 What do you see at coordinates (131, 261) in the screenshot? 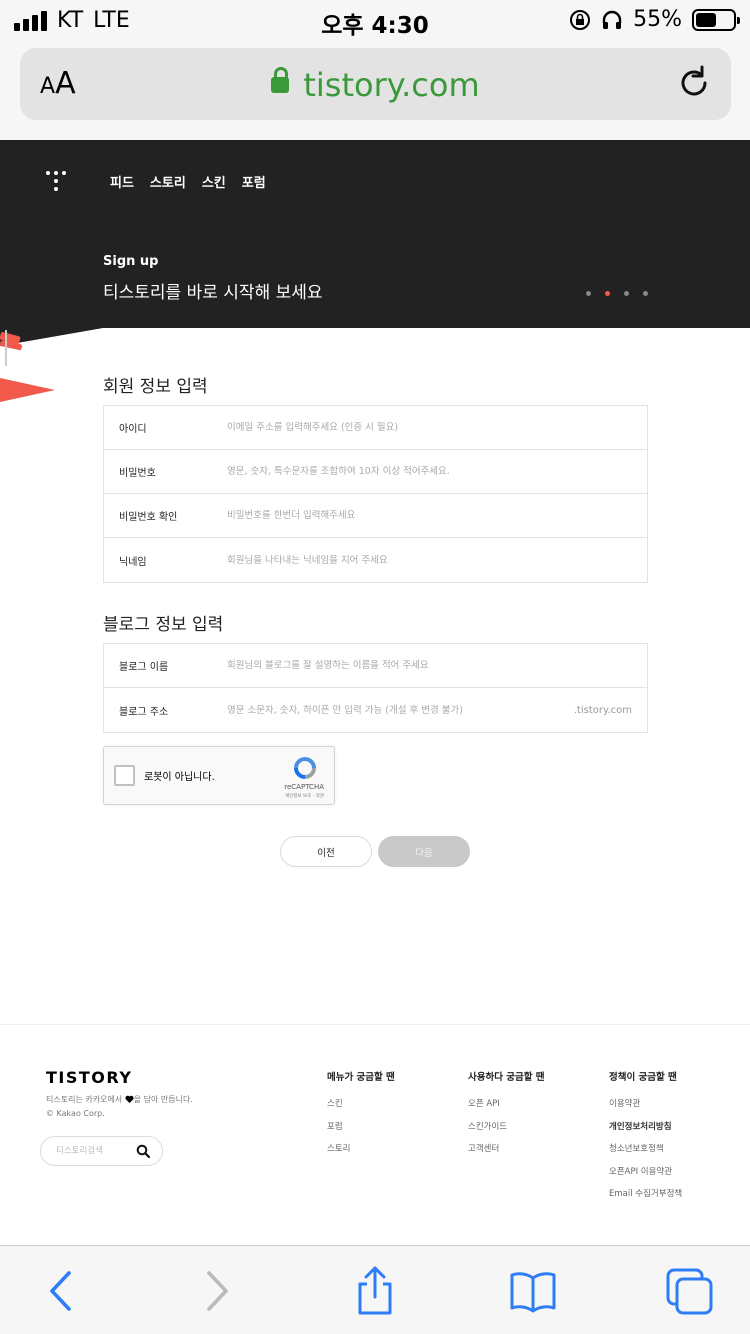
I see `signup-title: Sign up` at bounding box center [131, 261].